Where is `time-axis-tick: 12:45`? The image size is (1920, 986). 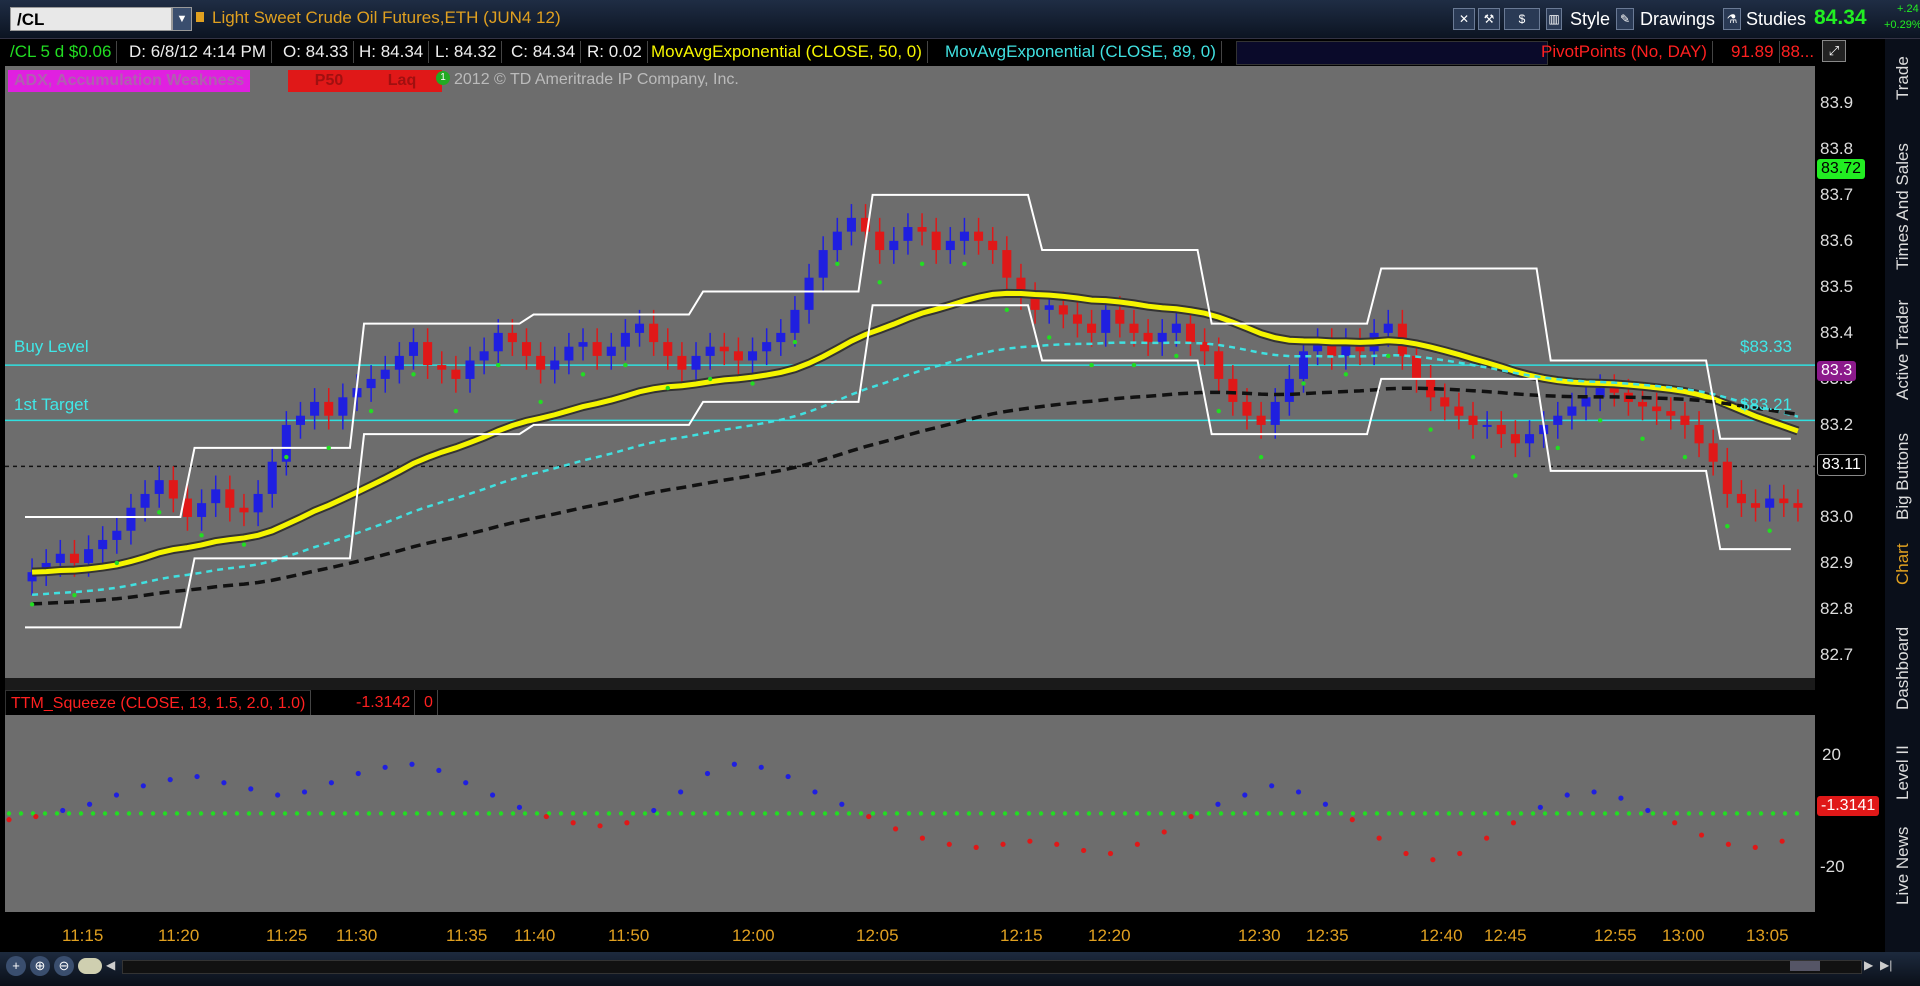
time-axis-tick: 12:45 is located at coordinates (1505, 935).